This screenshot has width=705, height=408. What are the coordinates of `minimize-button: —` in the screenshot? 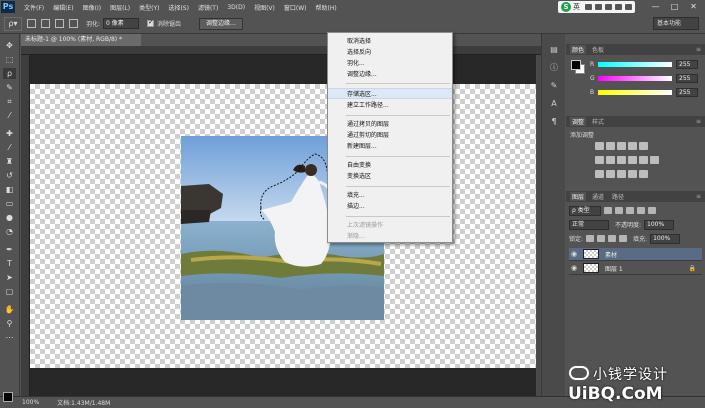 It's located at (655, 6).